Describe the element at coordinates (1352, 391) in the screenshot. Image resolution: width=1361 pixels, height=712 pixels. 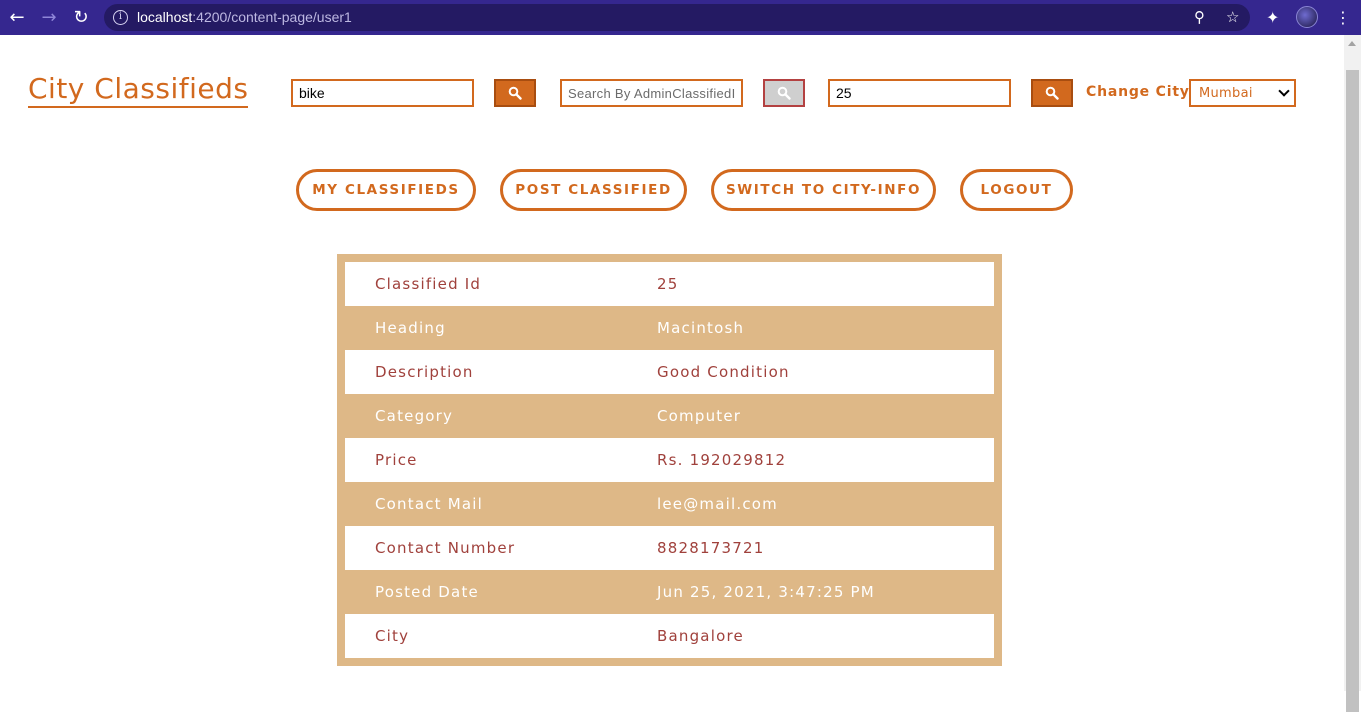
I see `scrollbar-thumb` at that location.